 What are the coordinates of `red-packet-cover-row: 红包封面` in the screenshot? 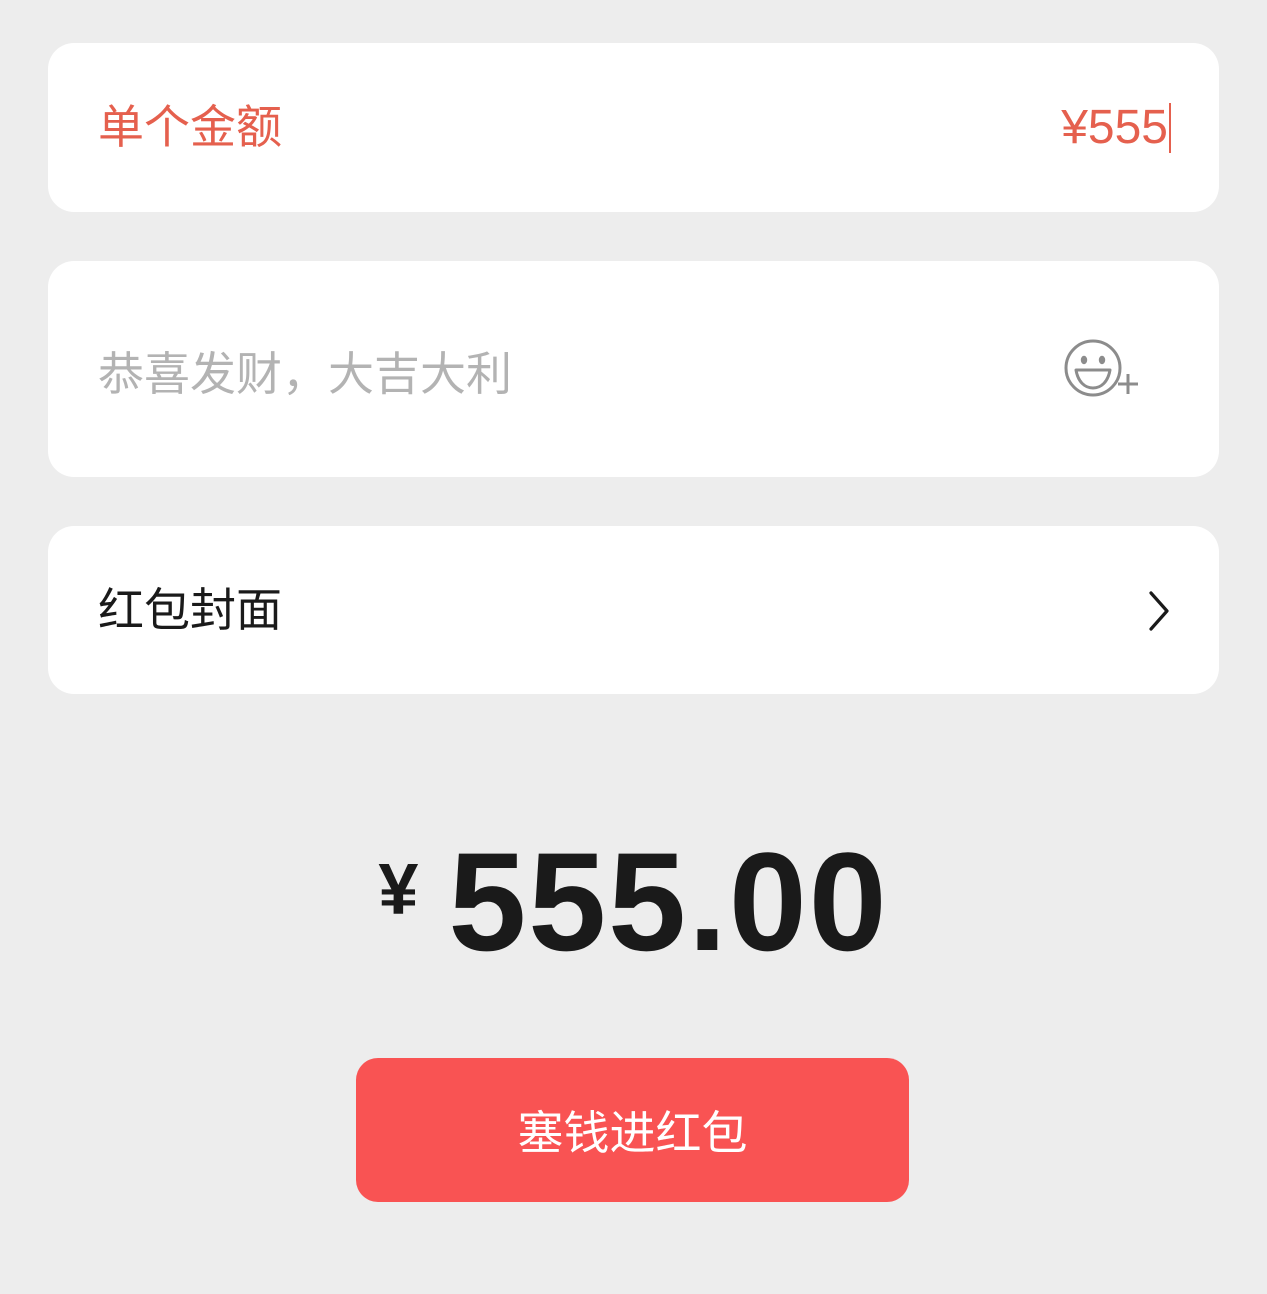 It's located at (633, 610).